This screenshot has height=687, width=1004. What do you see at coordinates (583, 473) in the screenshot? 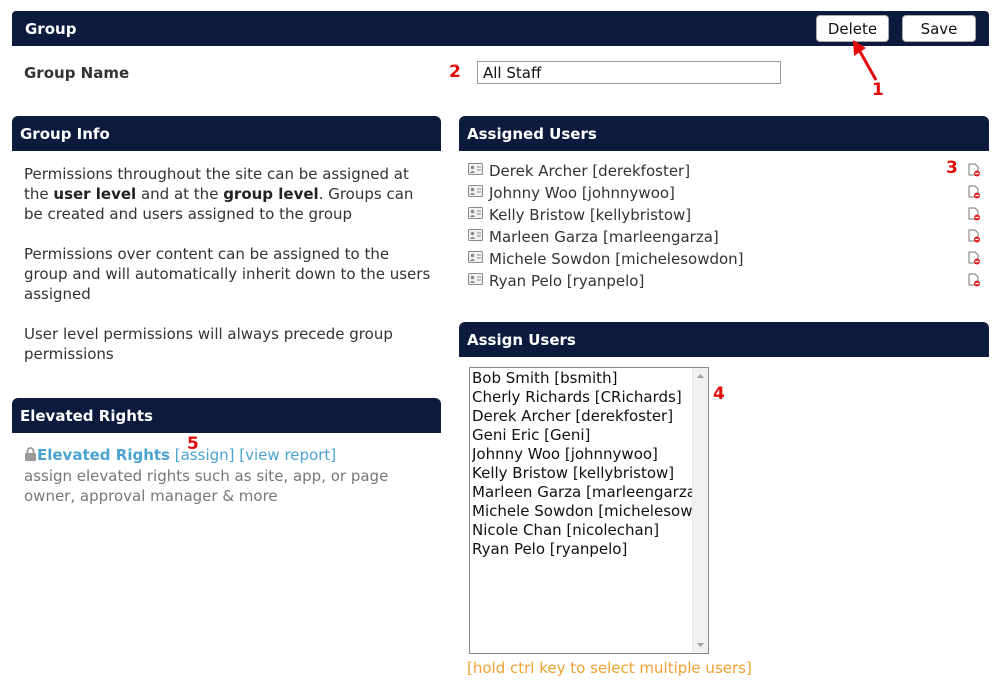
I see `assign-user-option: Kelly Bristow [kellybristow]` at bounding box center [583, 473].